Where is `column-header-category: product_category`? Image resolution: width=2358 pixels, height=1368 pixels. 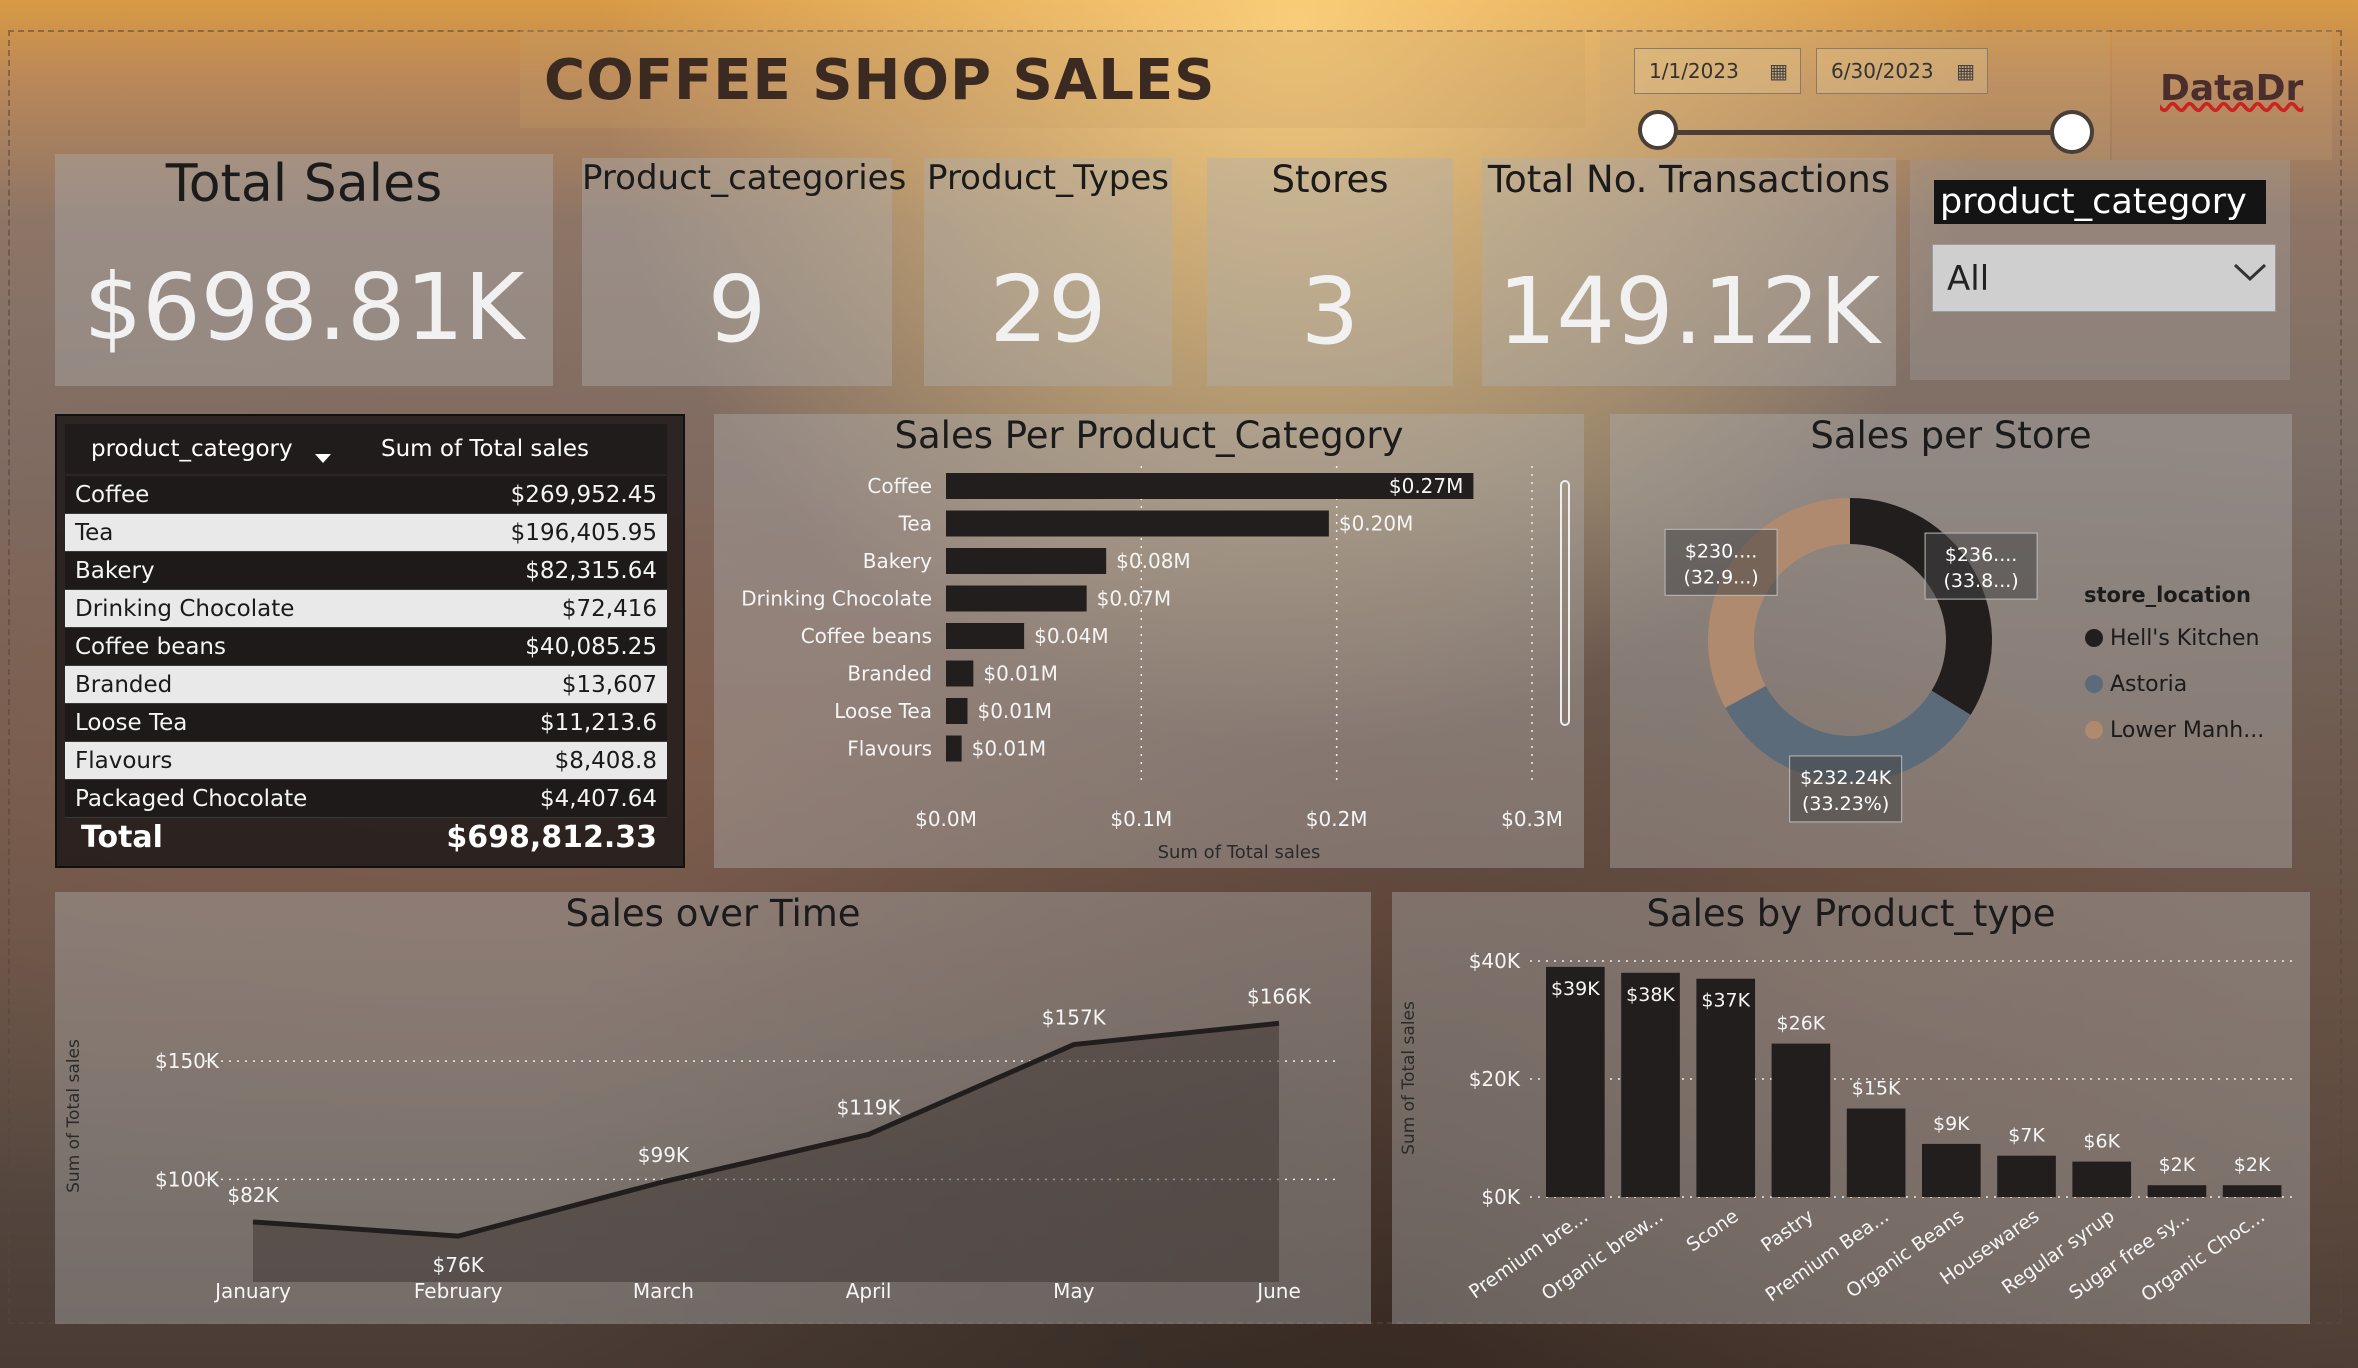 column-header-category: product_category is located at coordinates (192, 449).